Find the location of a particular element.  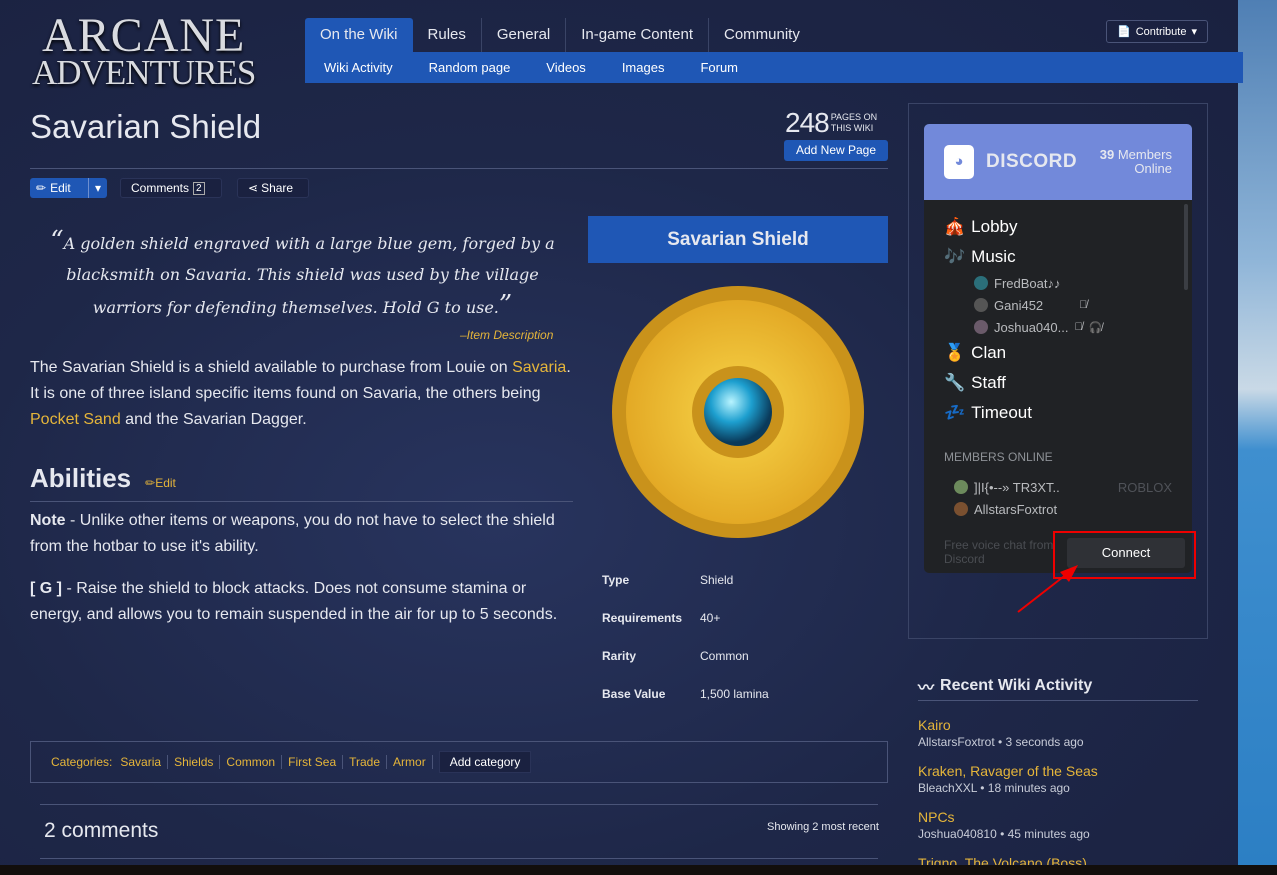

pocket-sand-link: Pocket Sand is located at coordinates (75, 419).